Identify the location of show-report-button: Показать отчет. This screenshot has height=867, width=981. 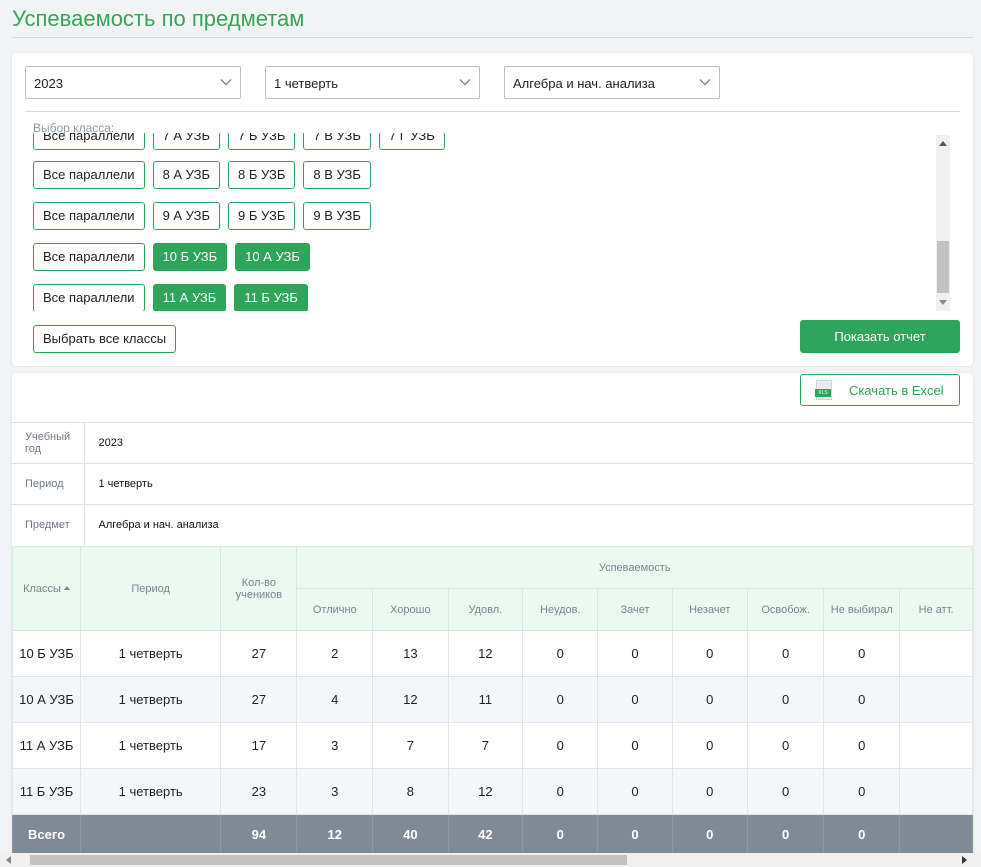
(880, 336).